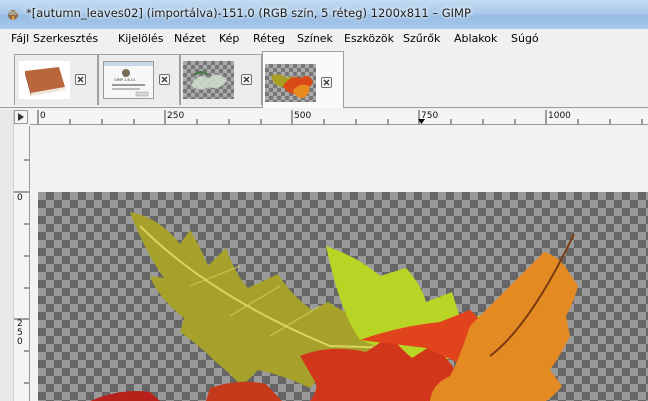 This screenshot has height=401, width=648. Describe the element at coordinates (269, 38) in the screenshot. I see `menu-layer: Réteg` at that location.